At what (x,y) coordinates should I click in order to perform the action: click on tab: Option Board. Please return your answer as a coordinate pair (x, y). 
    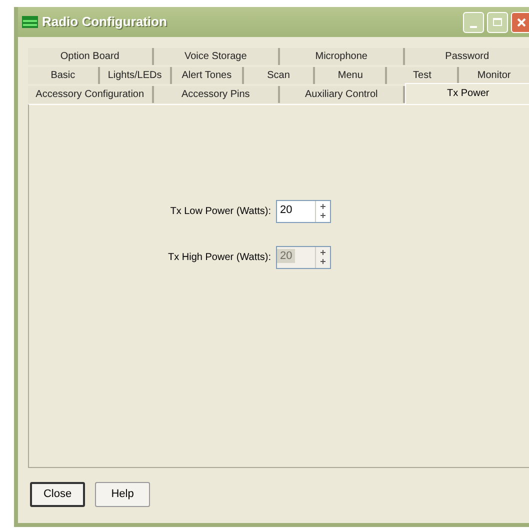
    Looking at the image, I should click on (91, 56).